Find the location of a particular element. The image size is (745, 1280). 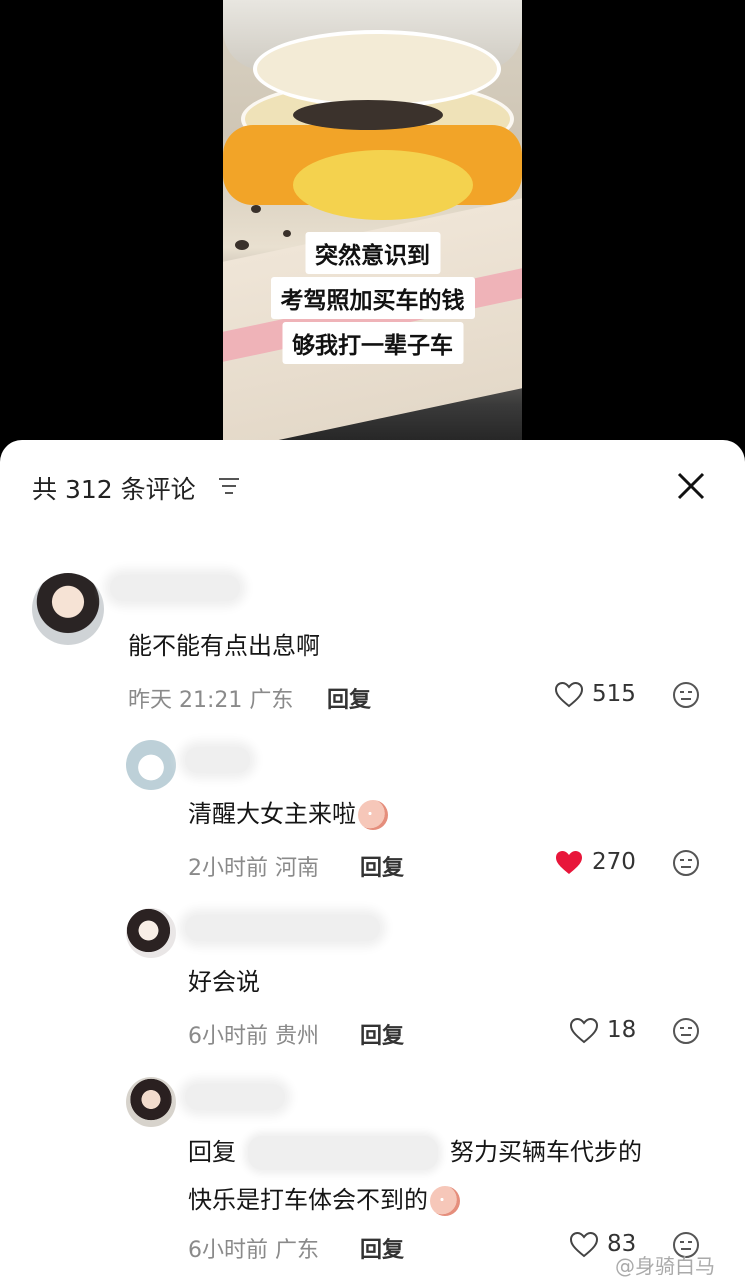

comment-meta: 6小时前 广东 is located at coordinates (253, 1248).